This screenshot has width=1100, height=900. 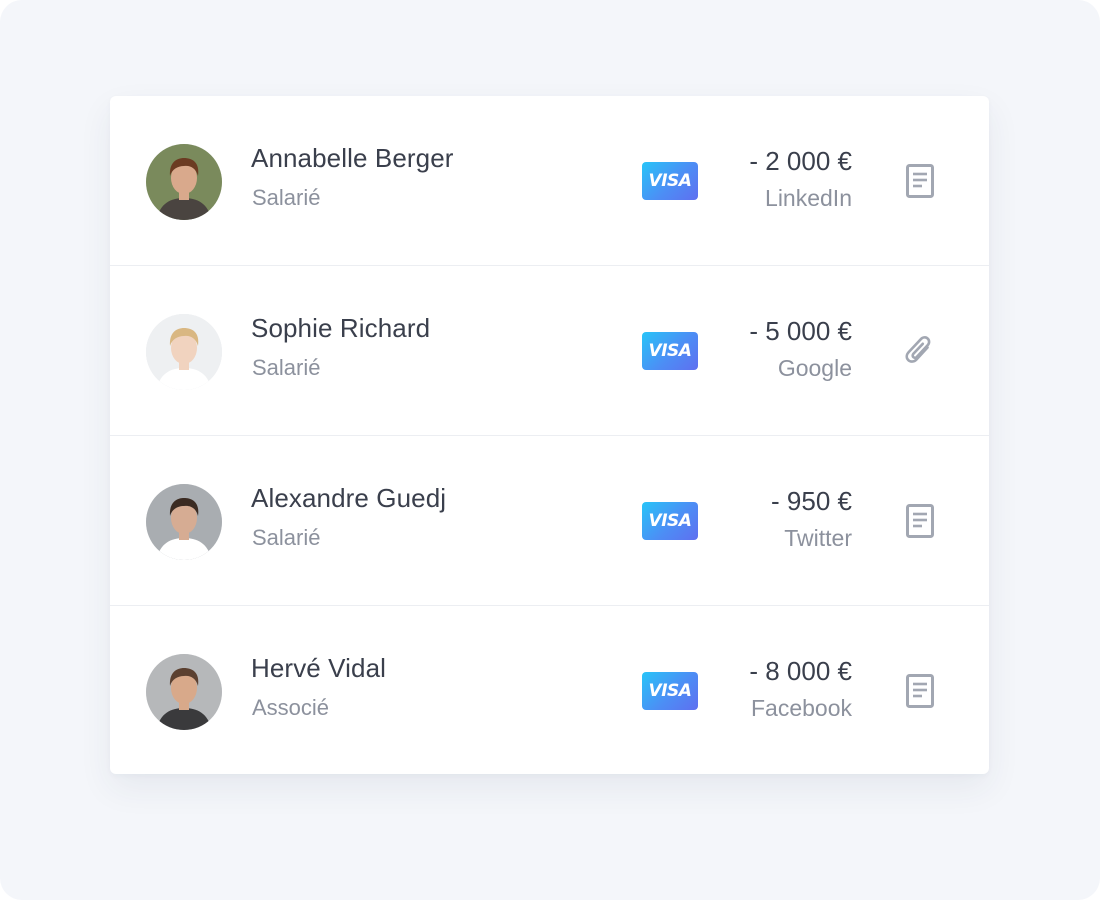 What do you see at coordinates (811, 501) in the screenshot?
I see `transaction-amount: - 950 €` at bounding box center [811, 501].